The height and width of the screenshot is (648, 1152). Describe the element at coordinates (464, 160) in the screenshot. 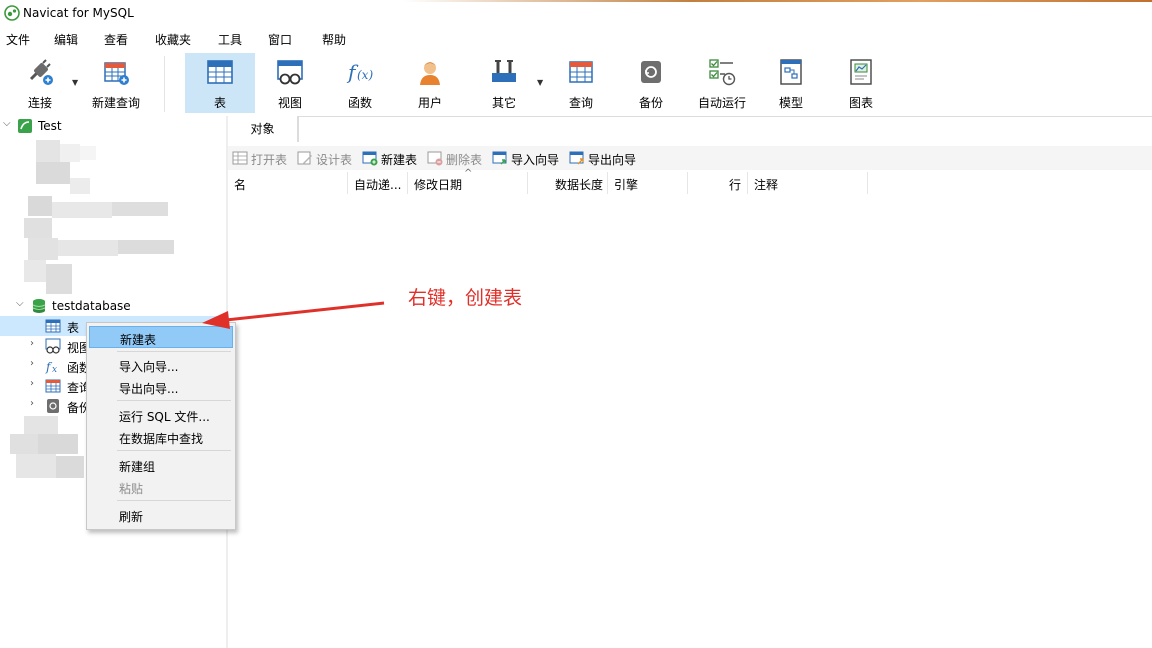

I see `delete-table-label: 删除表` at that location.